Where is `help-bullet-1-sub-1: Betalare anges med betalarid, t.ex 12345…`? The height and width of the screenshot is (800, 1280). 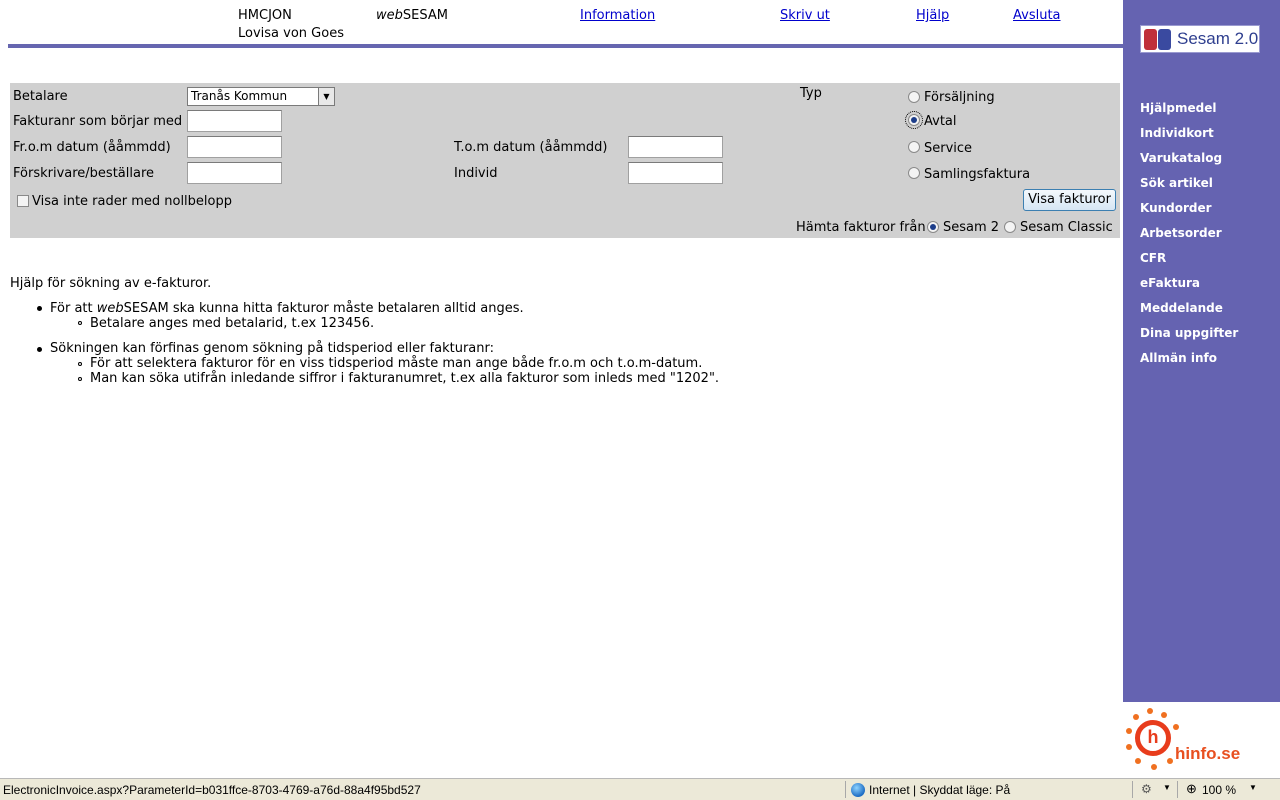 help-bullet-1-sub-1: Betalare anges med betalarid, t.ex 12345… is located at coordinates (232, 323).